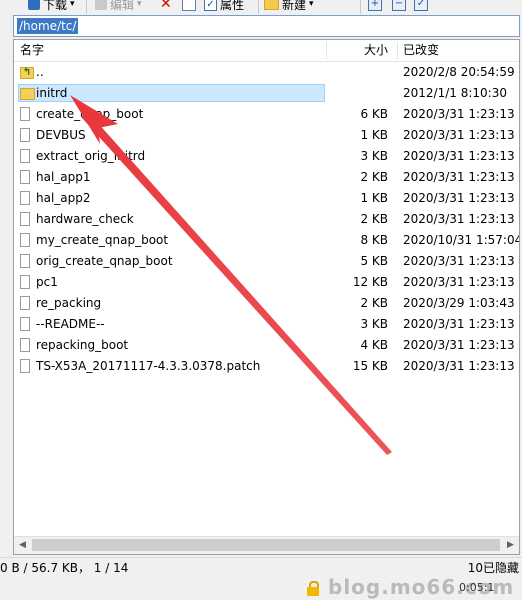  I want to click on file-row: repacking_boot 4 KB 2020/3/31 1:23:13, so click(266, 345).